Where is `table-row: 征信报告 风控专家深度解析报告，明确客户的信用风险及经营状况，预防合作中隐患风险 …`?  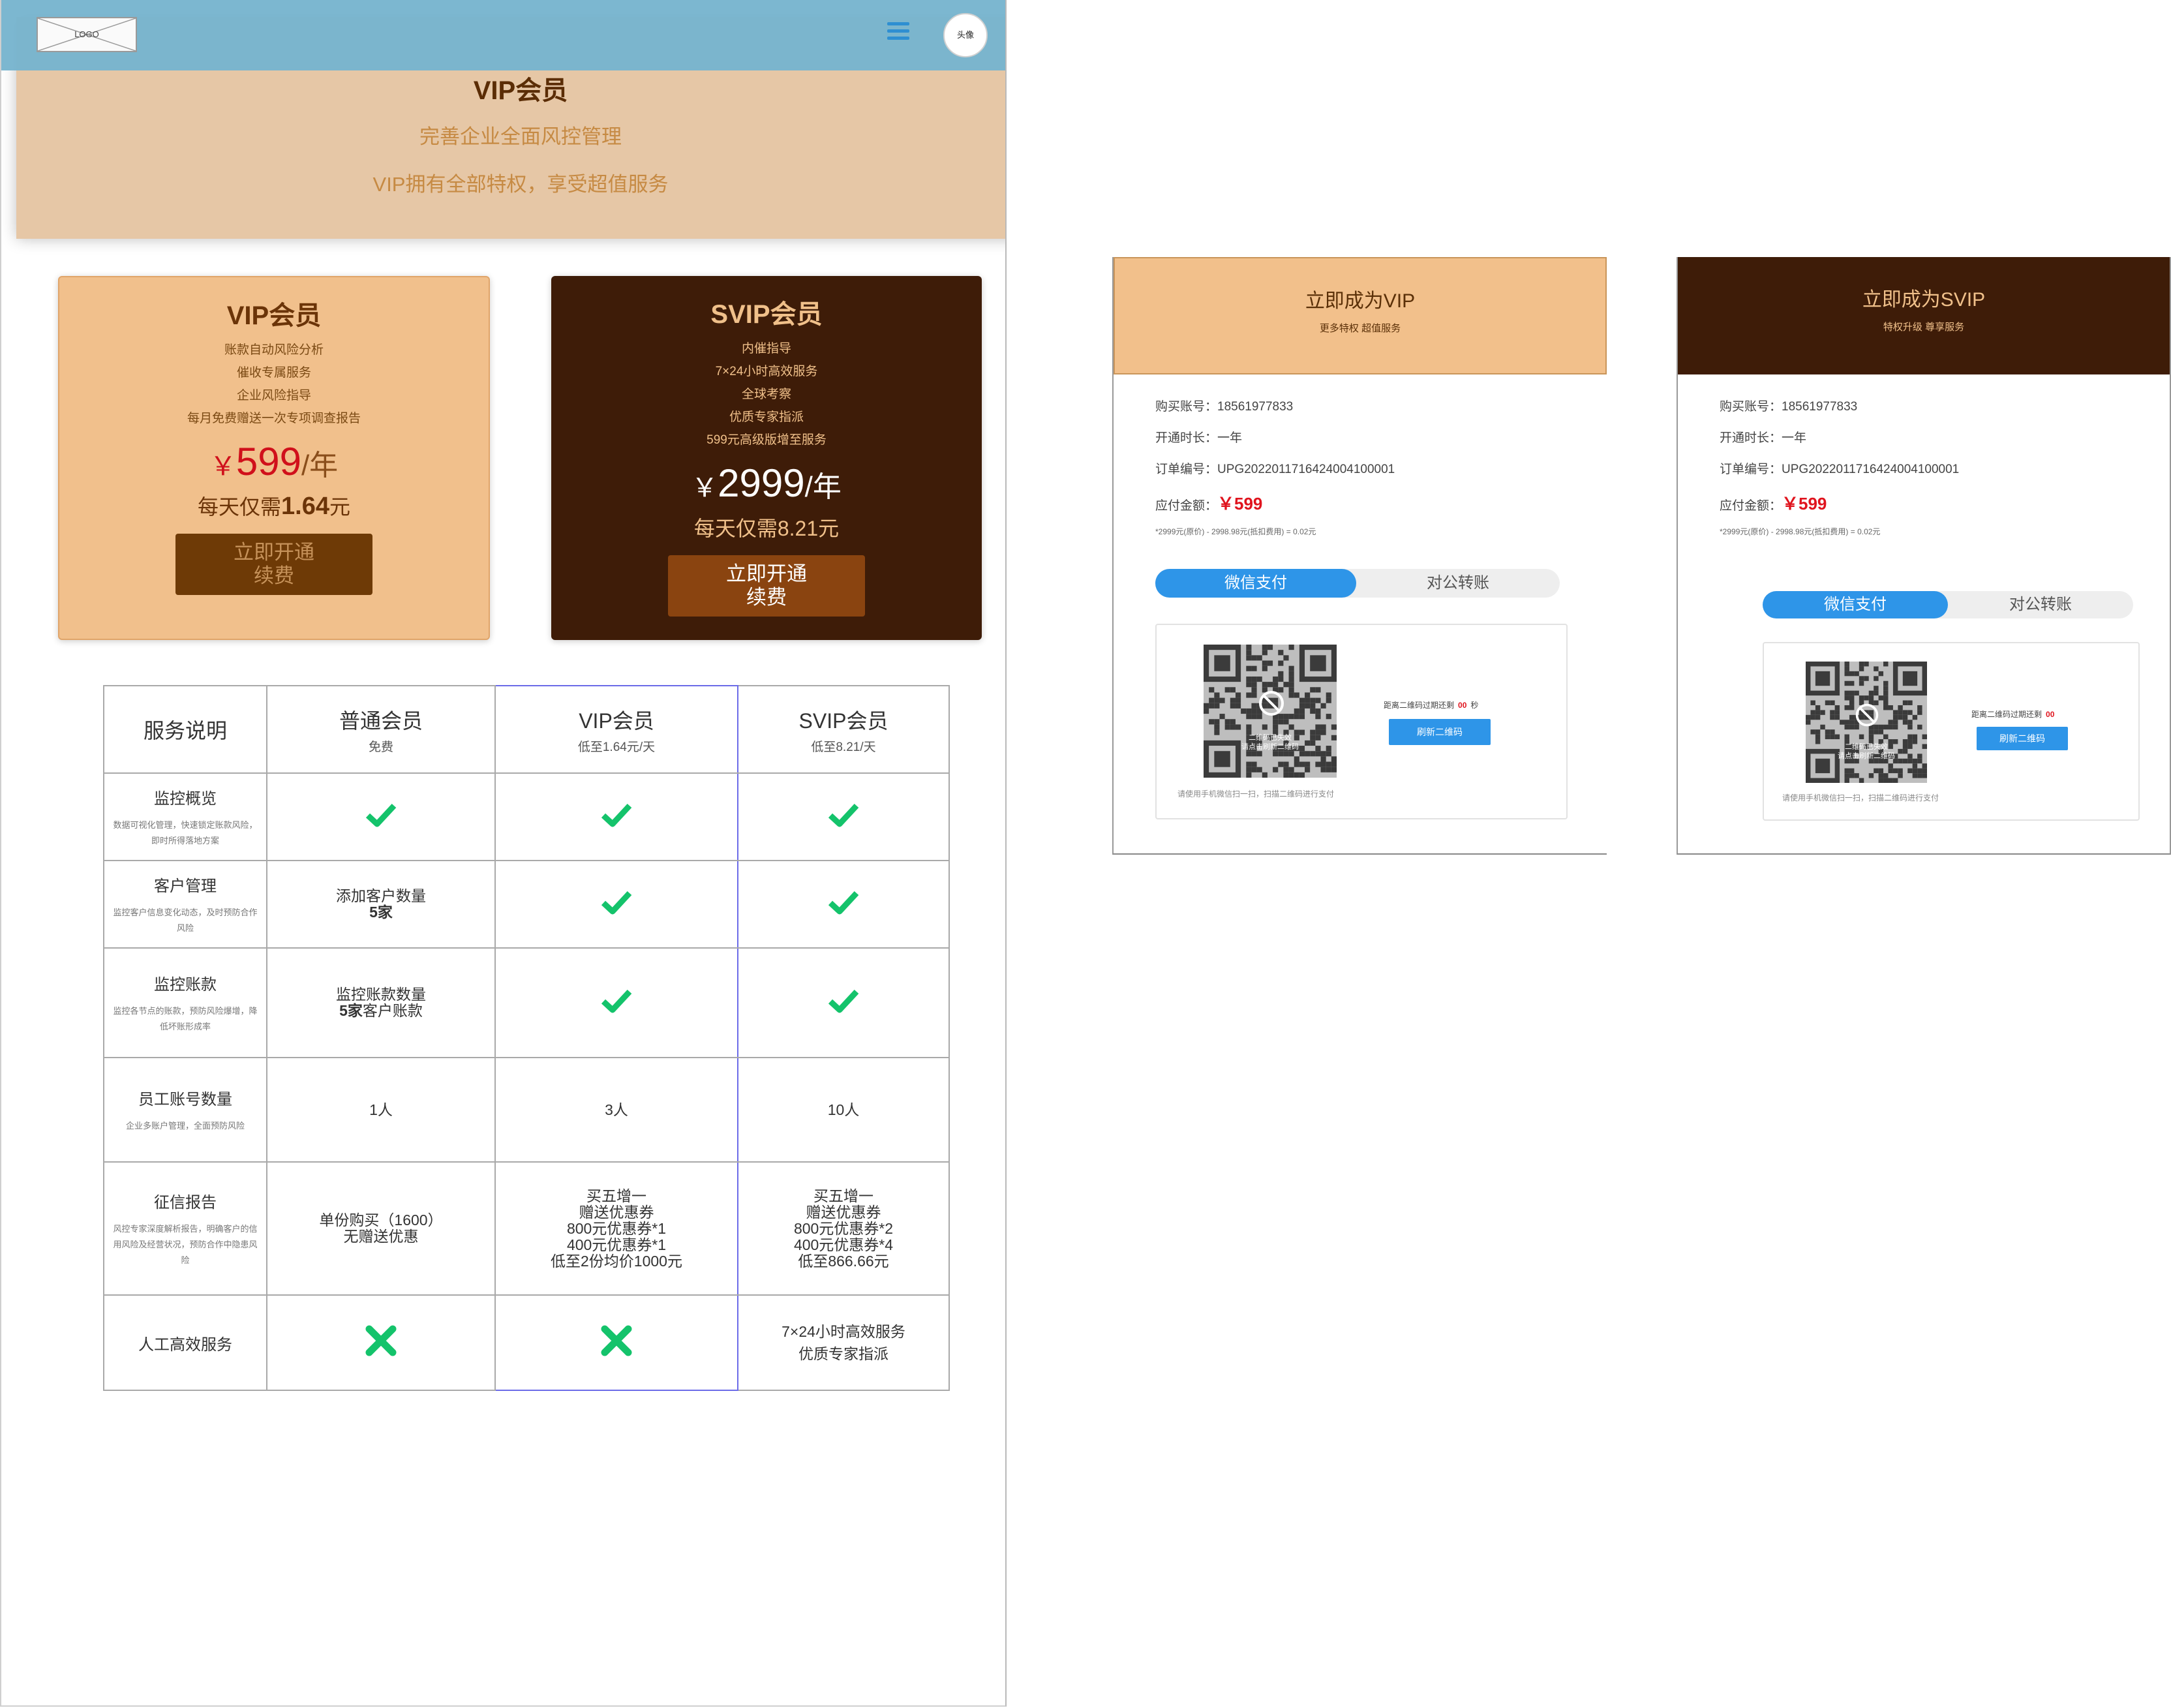 table-row: 征信报告 风控专家深度解析报告，明确客户的信用风险及经营状况，预防合作中隐患风险 … is located at coordinates (526, 1229).